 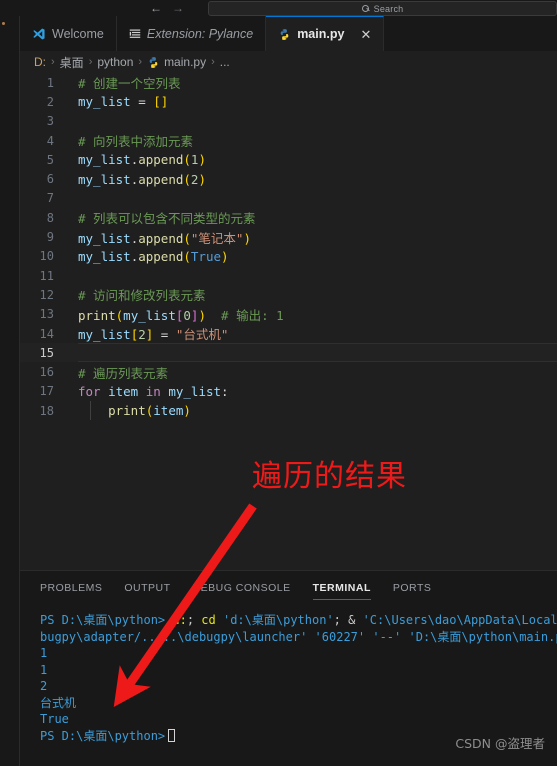 I want to click on panel-tab-debug-console: DEBUG CONSOLE, so click(x=242, y=587).